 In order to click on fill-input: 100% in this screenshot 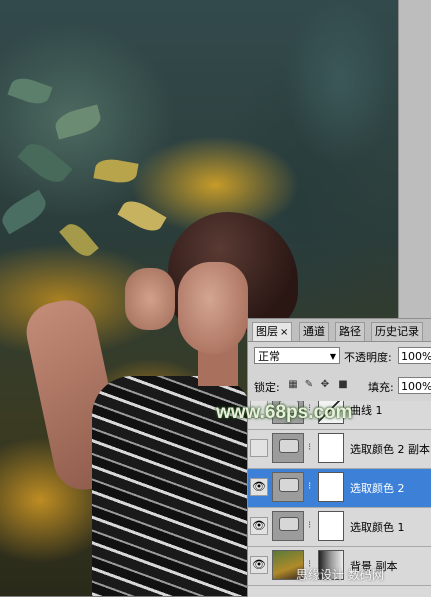, I will do `click(414, 385)`.